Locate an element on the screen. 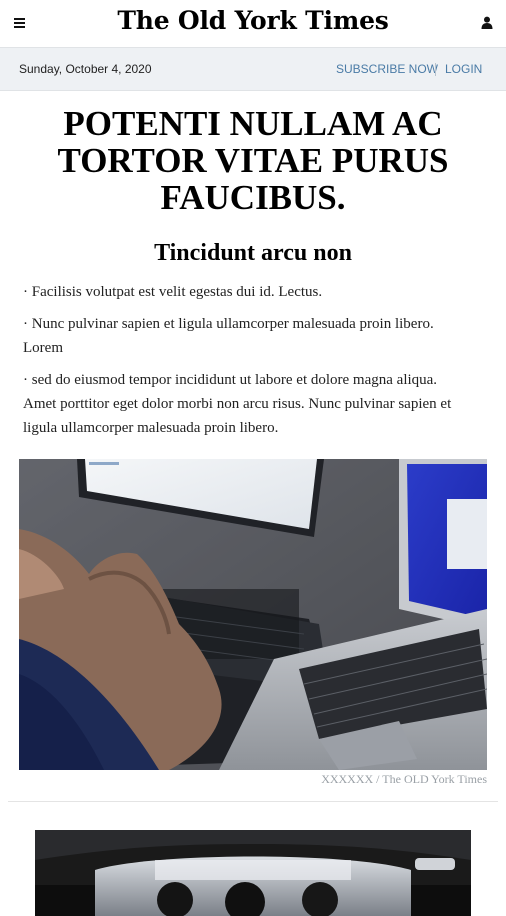 The image size is (506, 916). section-divider is located at coordinates (253, 801).